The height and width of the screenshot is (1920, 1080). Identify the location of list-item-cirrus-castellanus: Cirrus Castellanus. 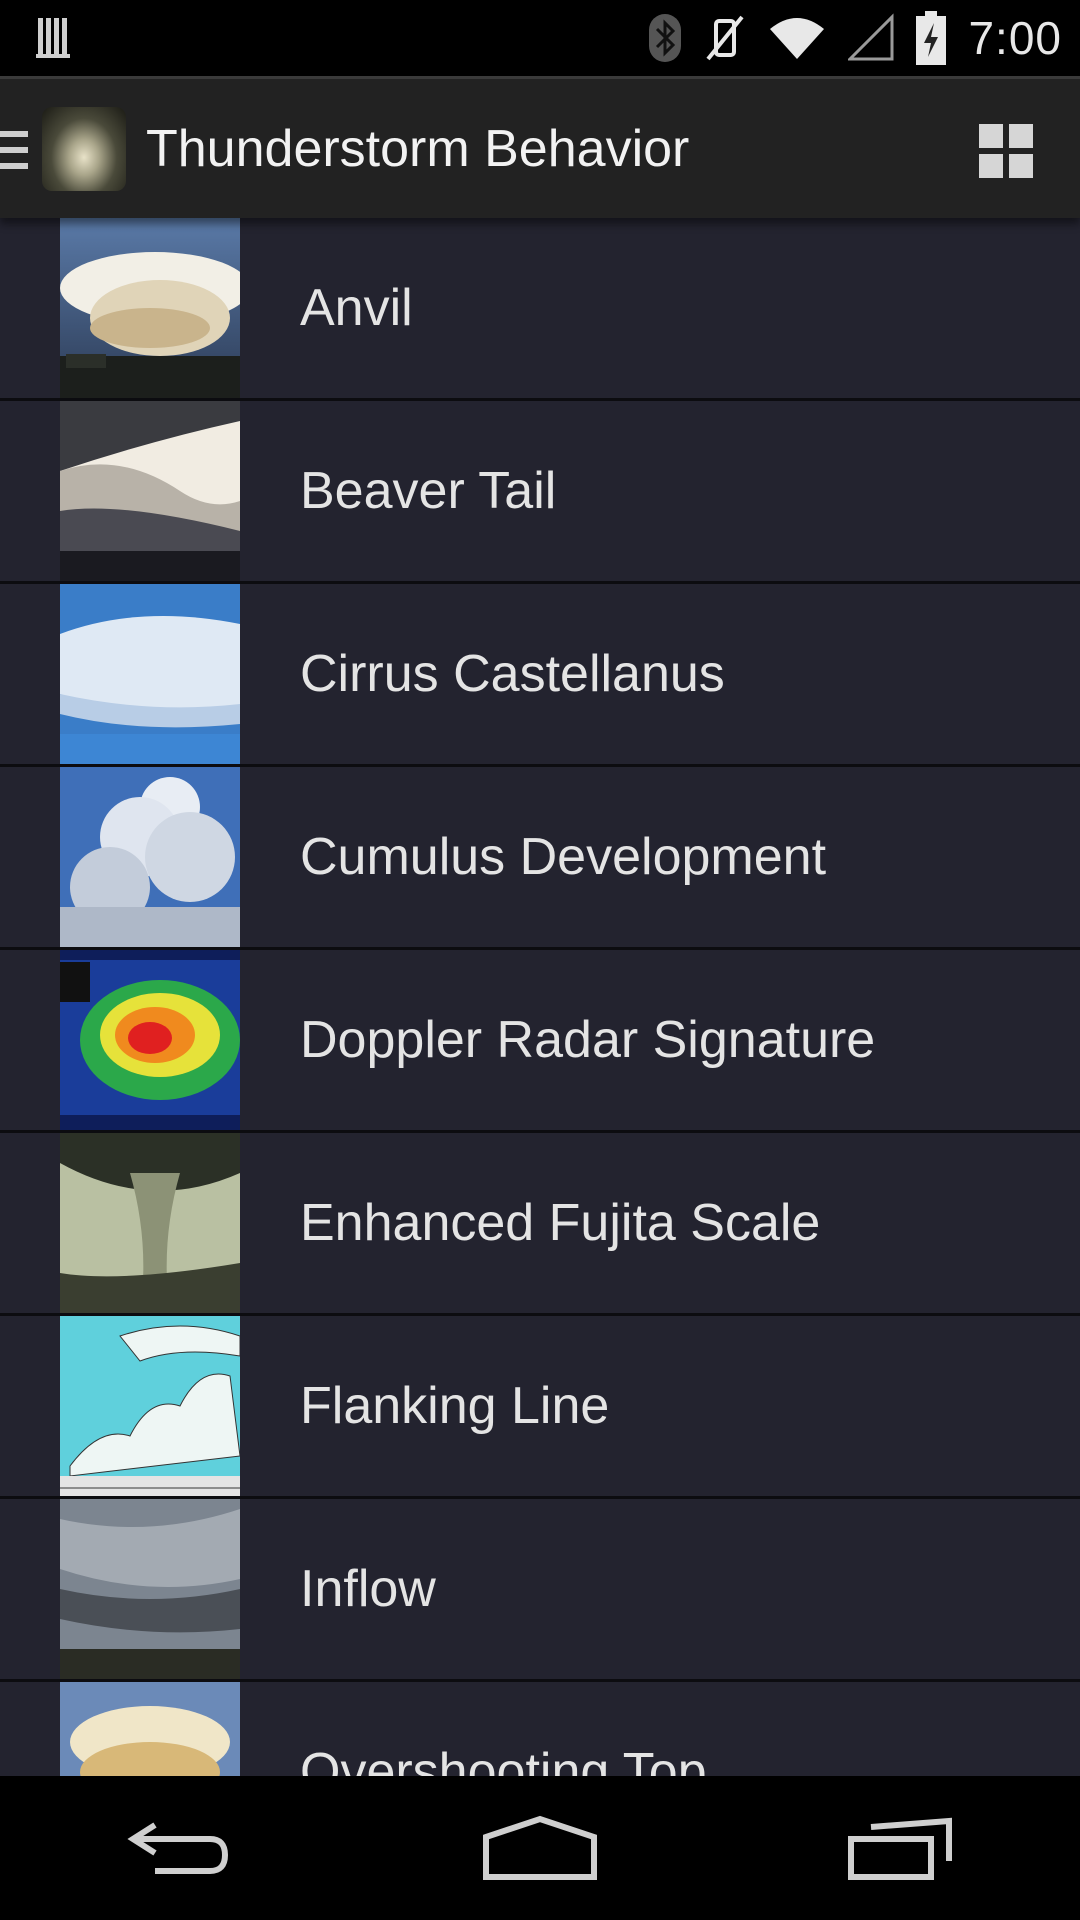
(540, 675).